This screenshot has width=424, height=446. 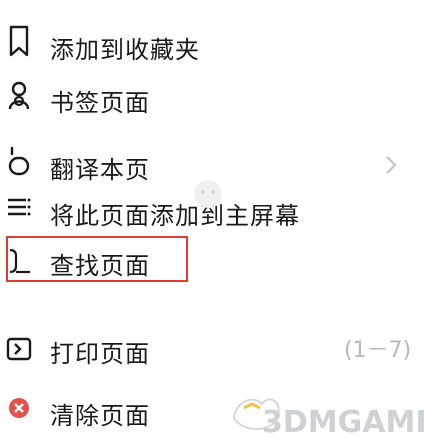 What do you see at coordinates (378, 350) in the screenshot?
I see `item-counter: (1－7)` at bounding box center [378, 350].